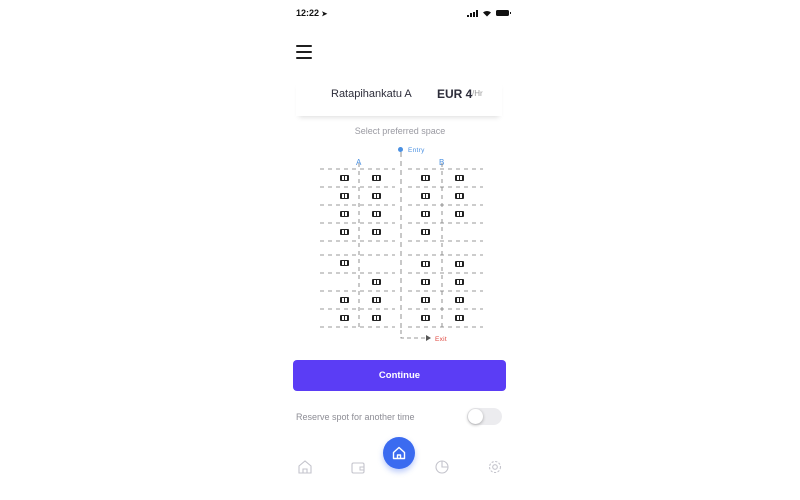 The image size is (800, 500). I want to click on home-icon, so click(399, 453).